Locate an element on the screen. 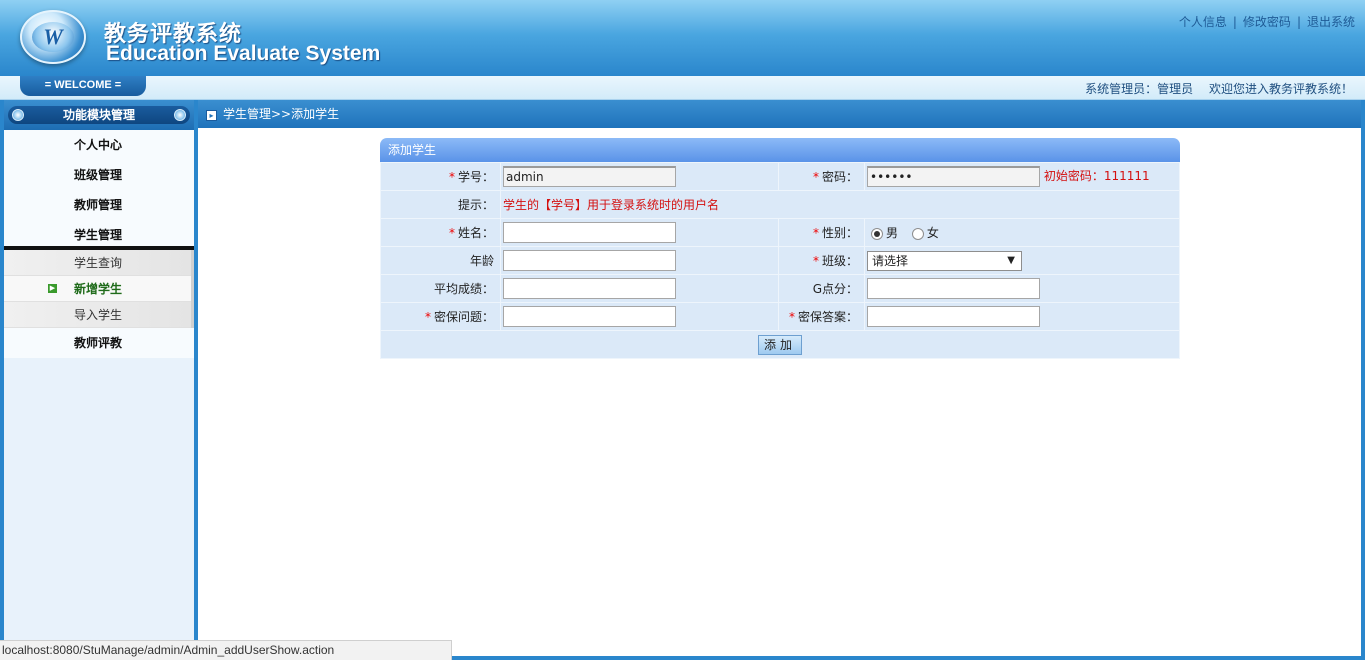 The height and width of the screenshot is (660, 1365). submenu-item-label: 导入学生 is located at coordinates (98, 315).